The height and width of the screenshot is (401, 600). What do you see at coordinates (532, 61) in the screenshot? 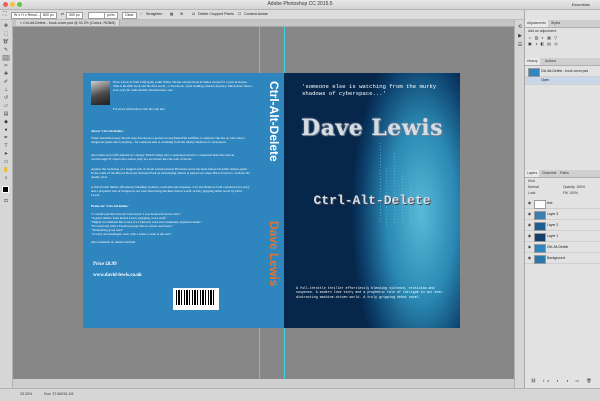
I see `tab-history: History` at bounding box center [532, 61].